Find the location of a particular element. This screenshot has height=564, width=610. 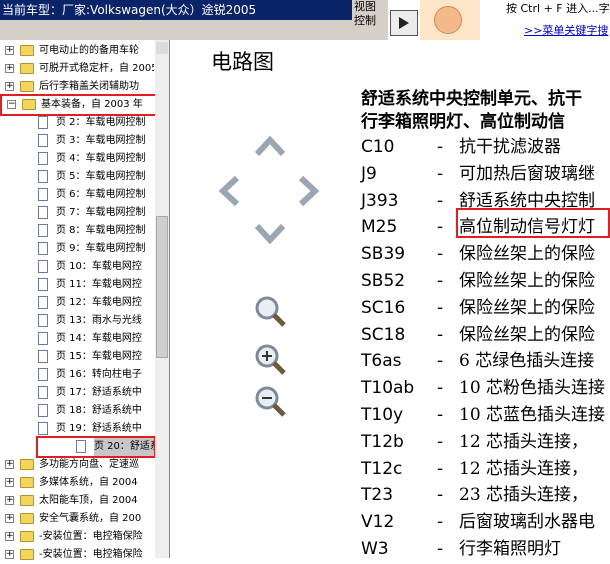

tree-page-item: 页 19：舒适系统中 is located at coordinates (77, 429).